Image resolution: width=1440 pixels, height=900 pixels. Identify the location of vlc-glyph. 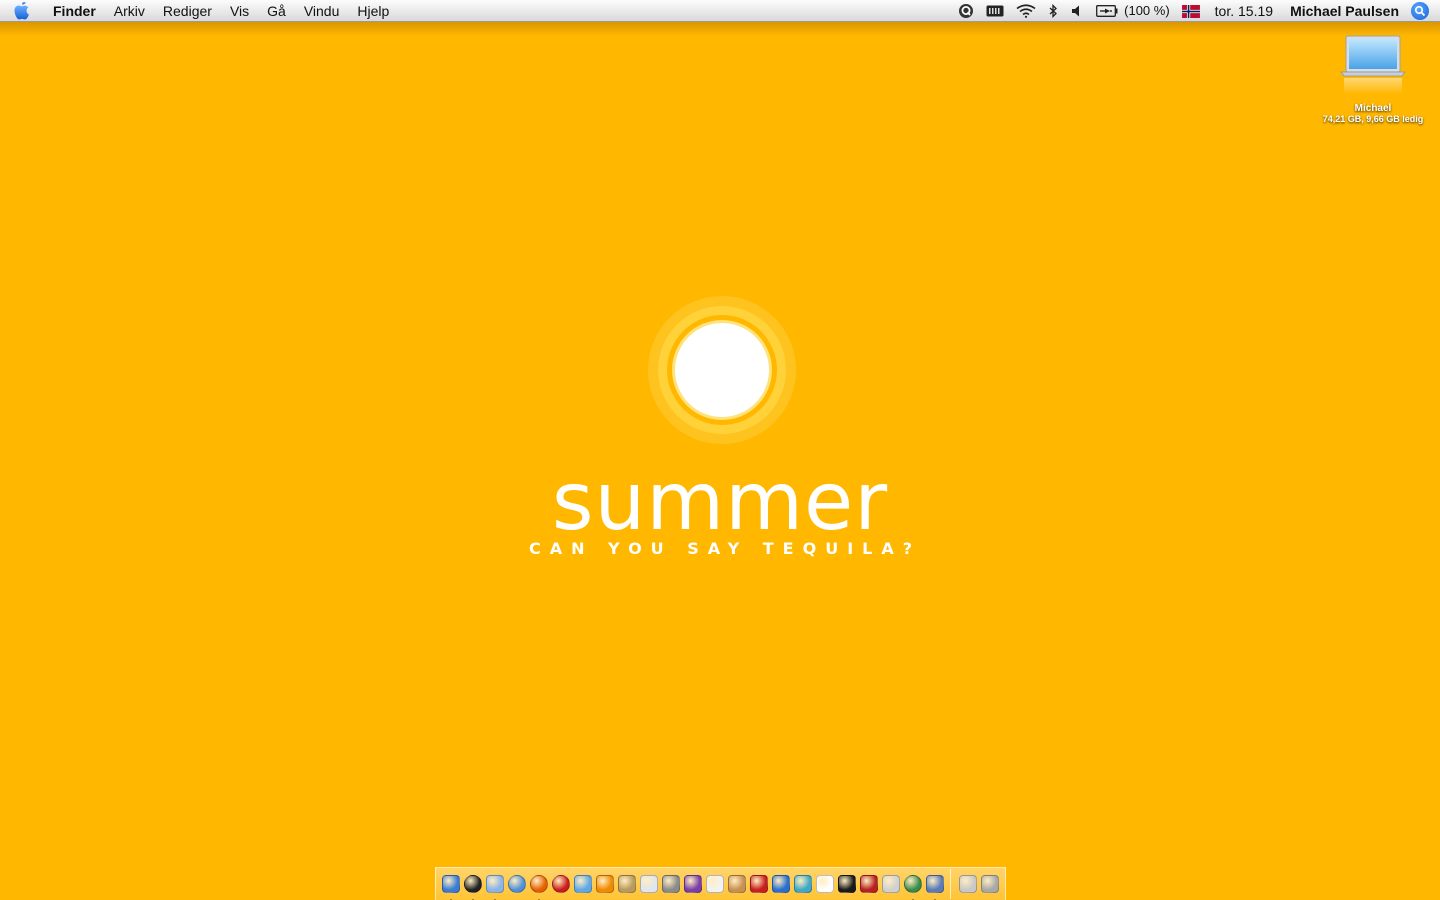
(605, 884).